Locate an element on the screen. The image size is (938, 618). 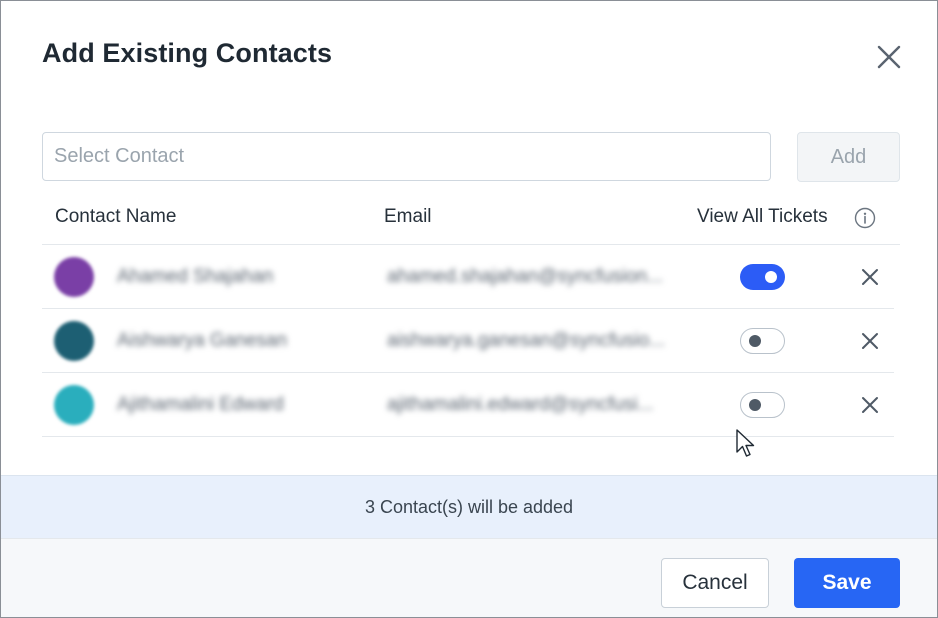
close-icon is located at coordinates (889, 57).